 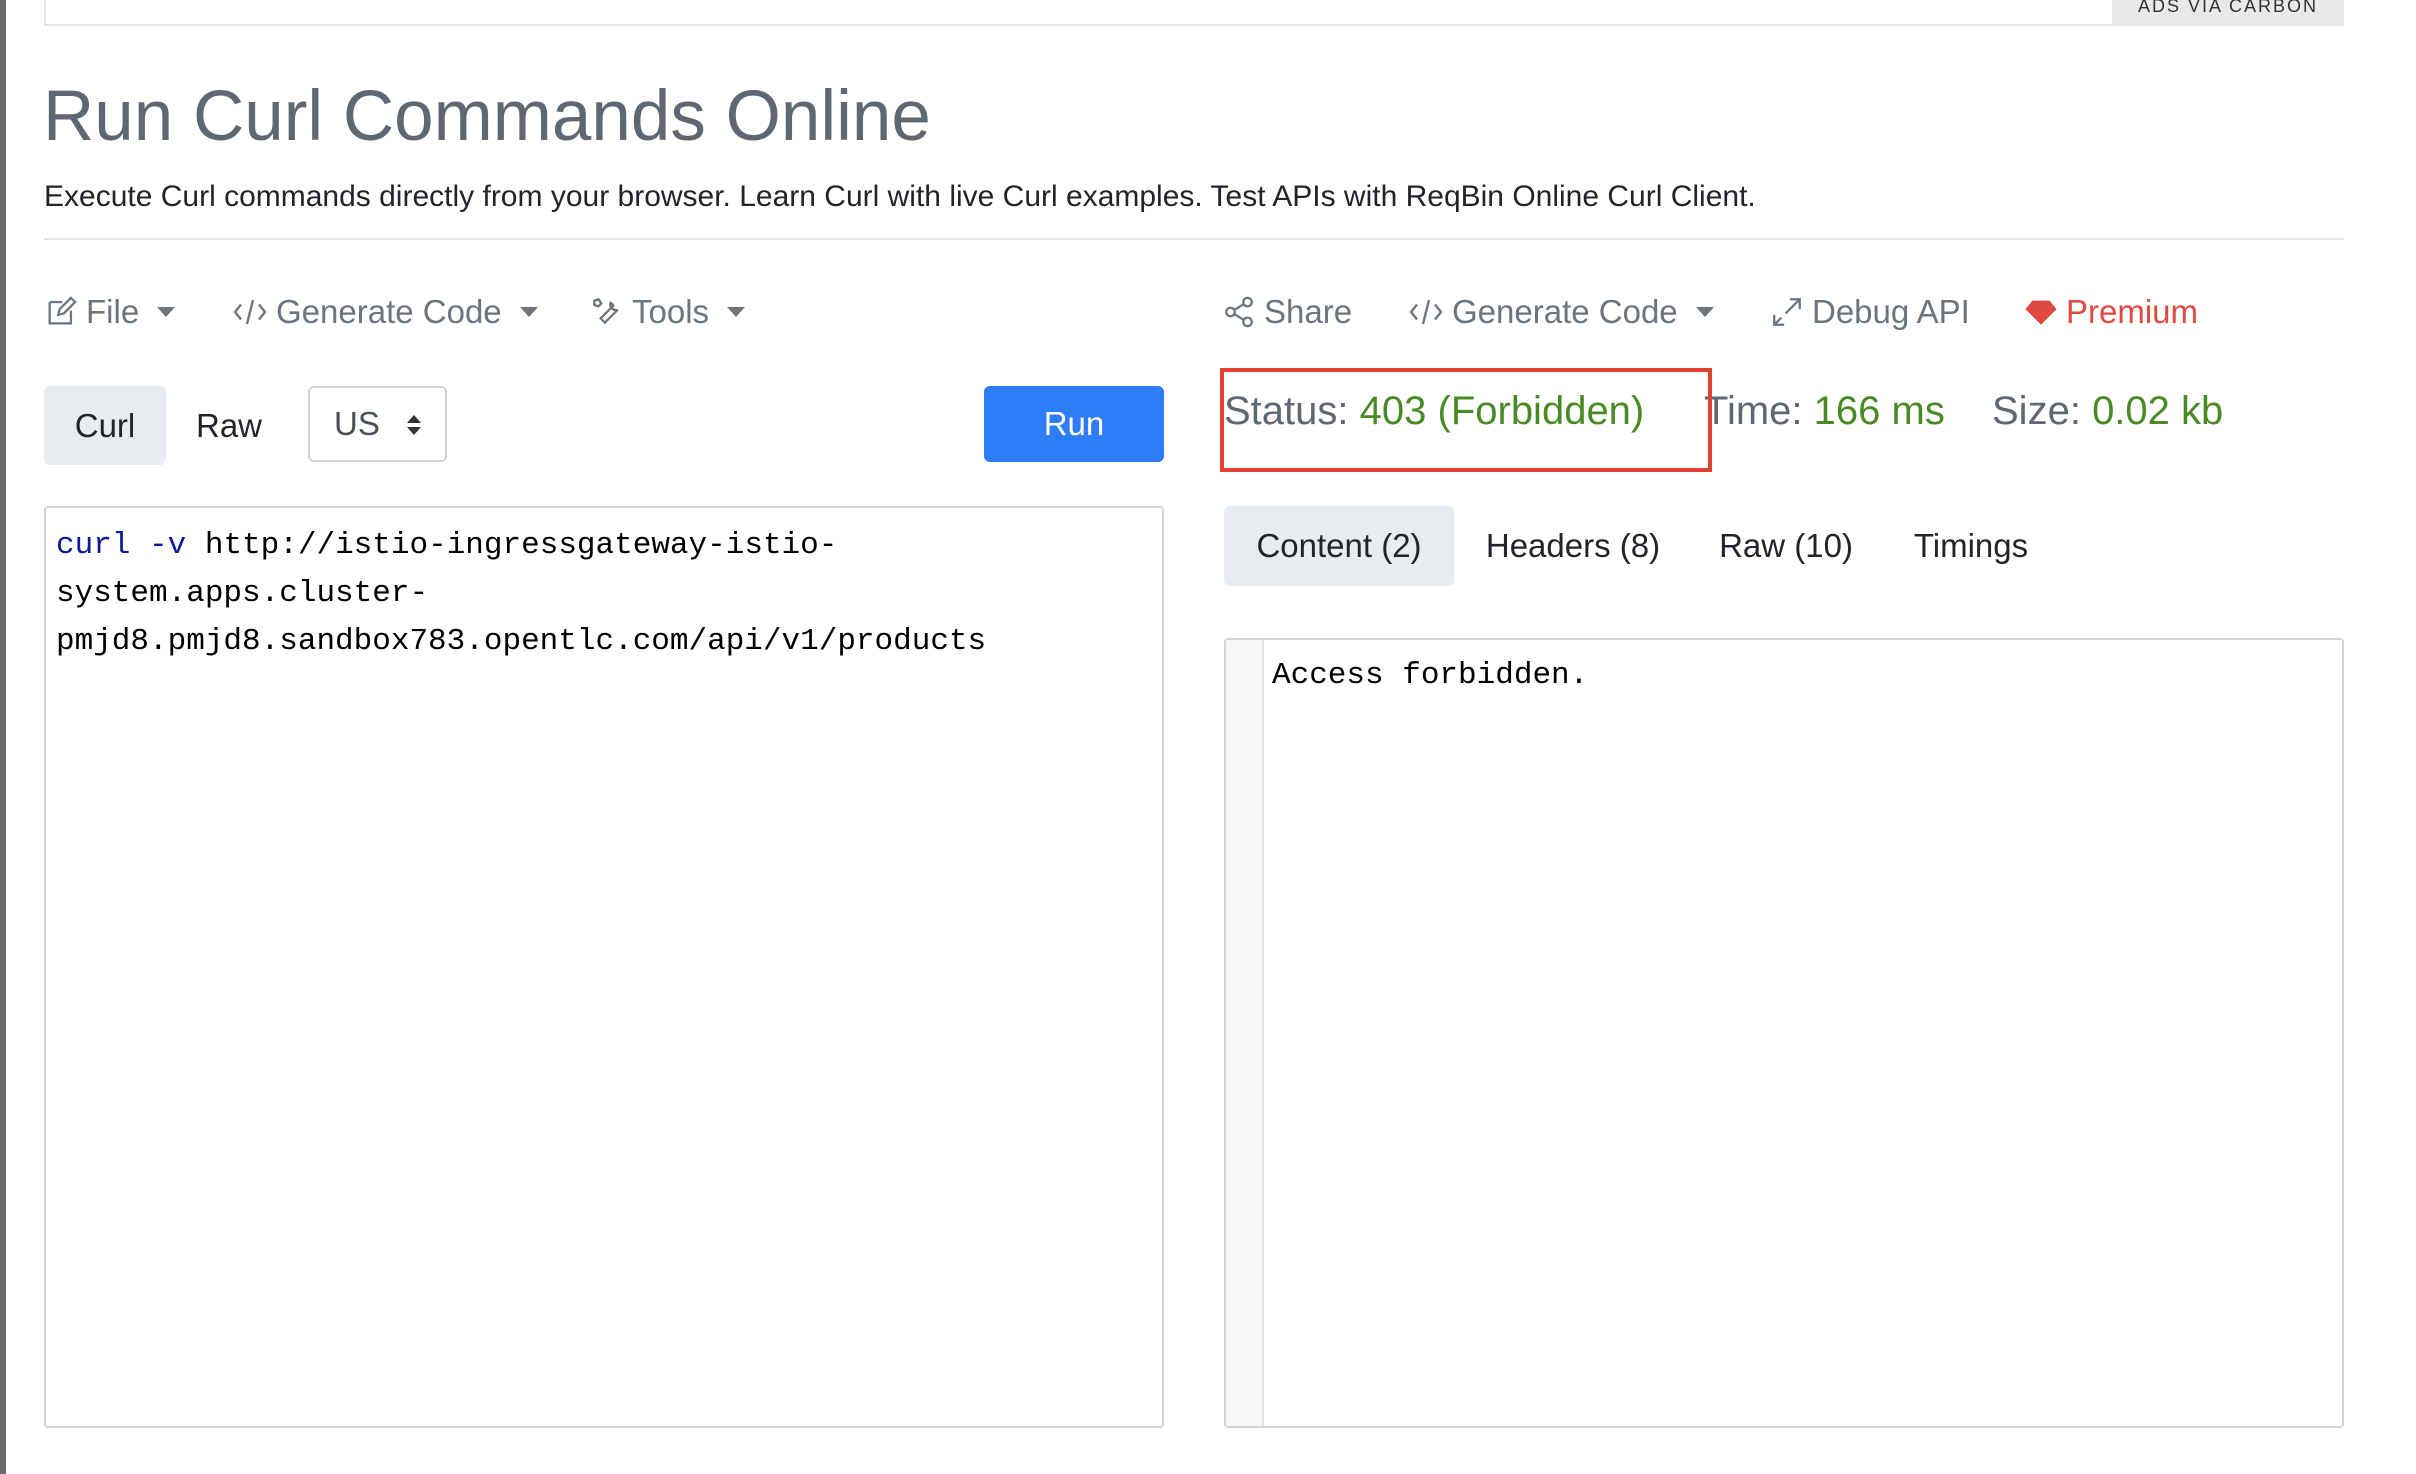 I want to click on page-title: Run Curl Commands Online, so click(x=487, y=116).